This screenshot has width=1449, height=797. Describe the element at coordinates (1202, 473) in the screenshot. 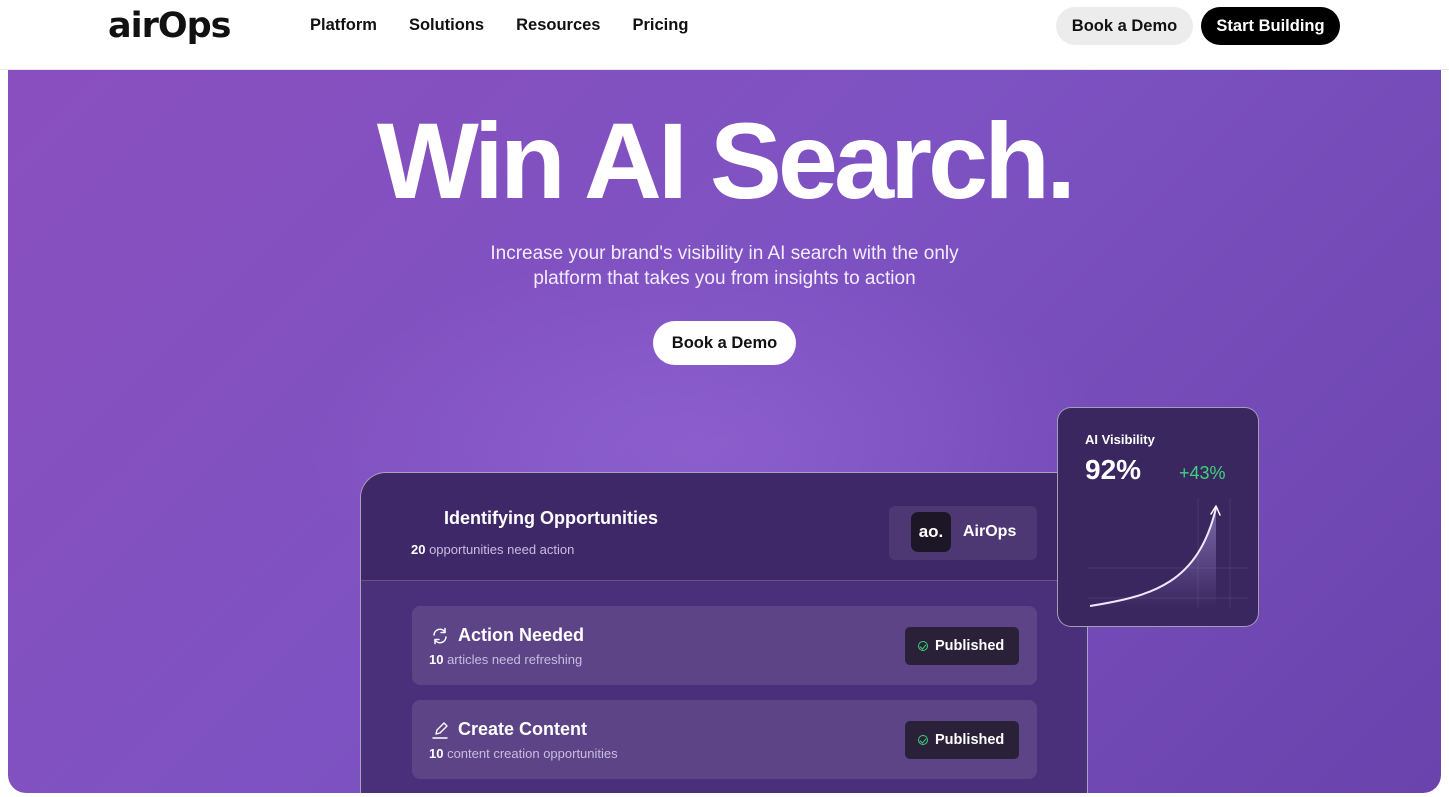

I see `visibility-delta: +43%` at that location.